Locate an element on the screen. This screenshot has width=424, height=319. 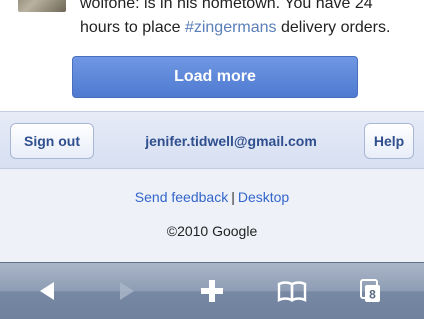
hashtag-link: #zingermans is located at coordinates (231, 27).